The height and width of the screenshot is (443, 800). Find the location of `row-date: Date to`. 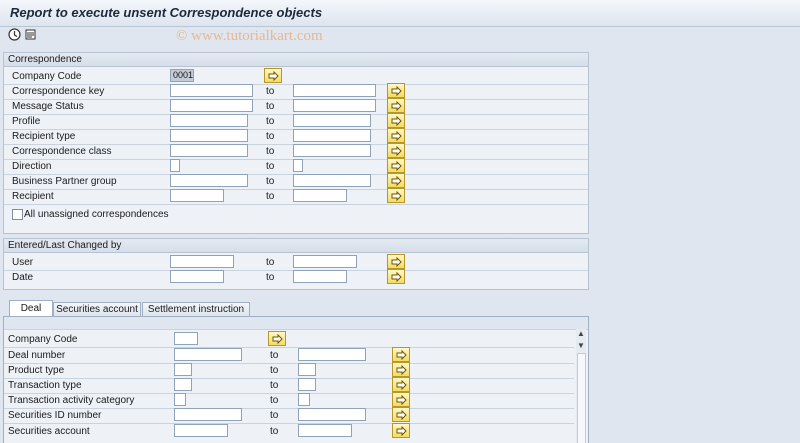

row-date: Date to is located at coordinates (296, 277).